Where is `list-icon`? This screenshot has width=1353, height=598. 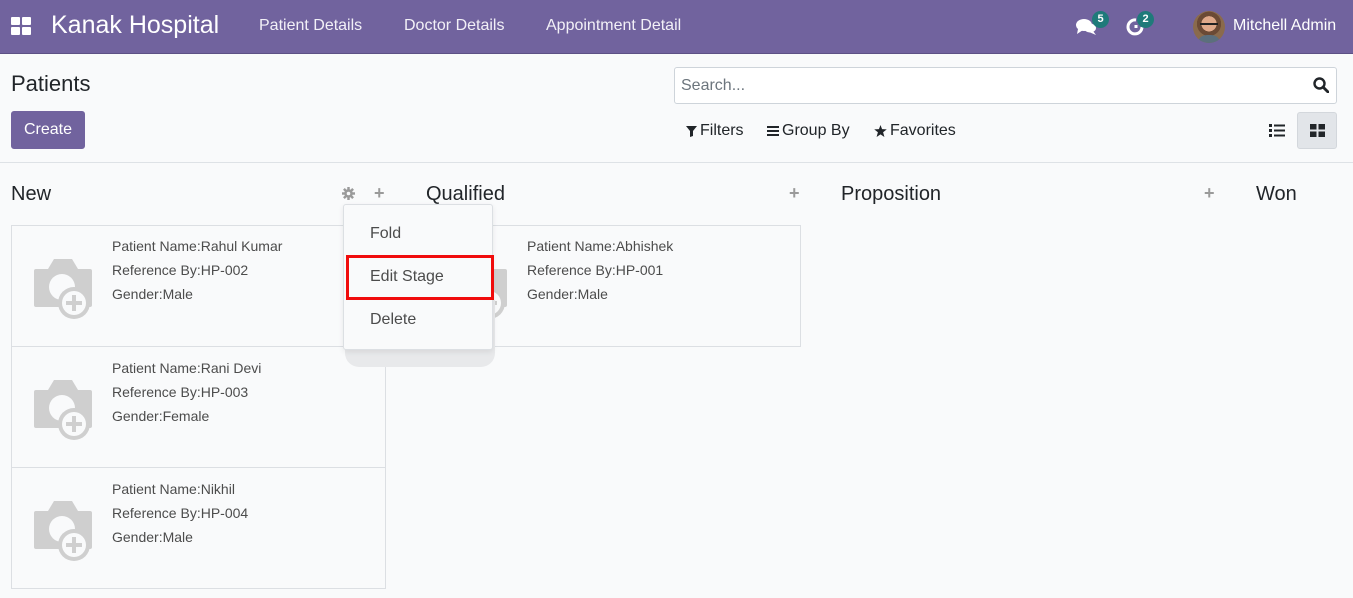 list-icon is located at coordinates (1277, 130).